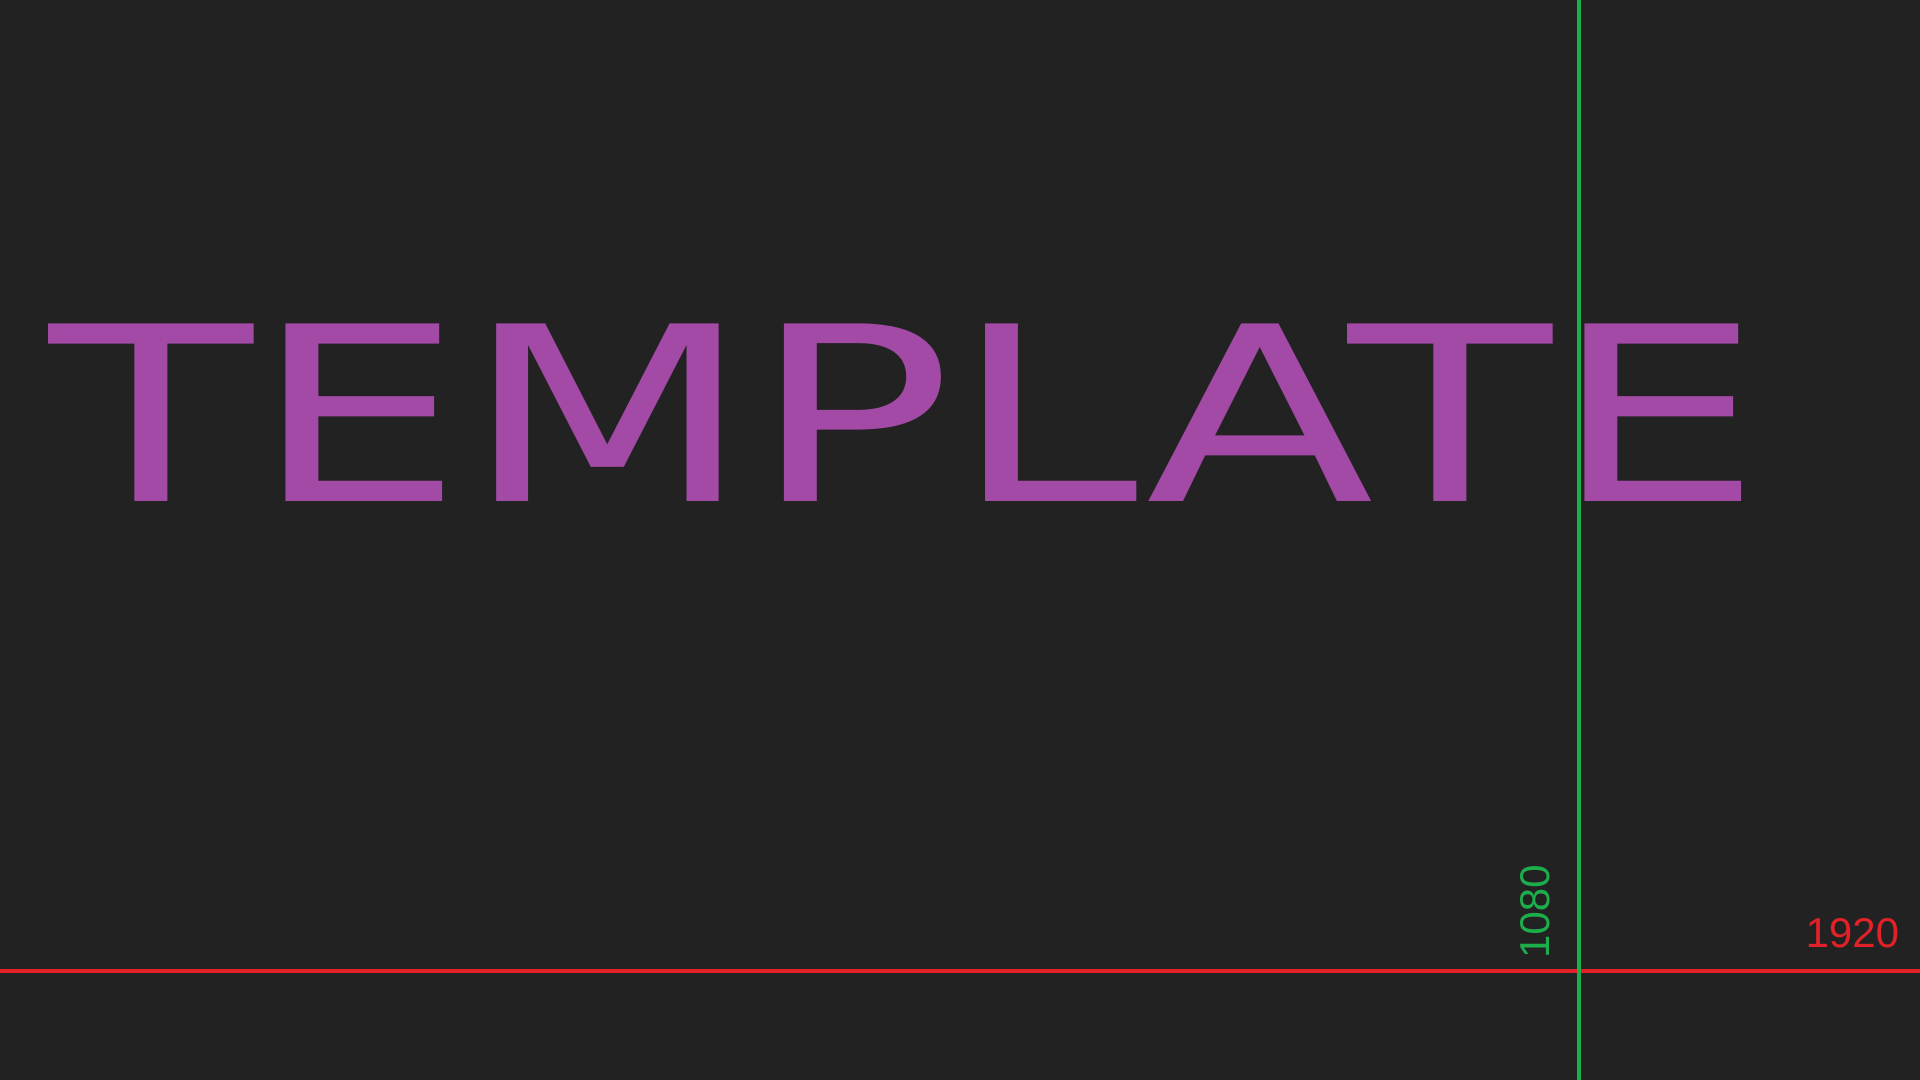 Image resolution: width=1920 pixels, height=1080 pixels. Describe the element at coordinates (960, 971) in the screenshot. I see `width-guide-line` at that location.